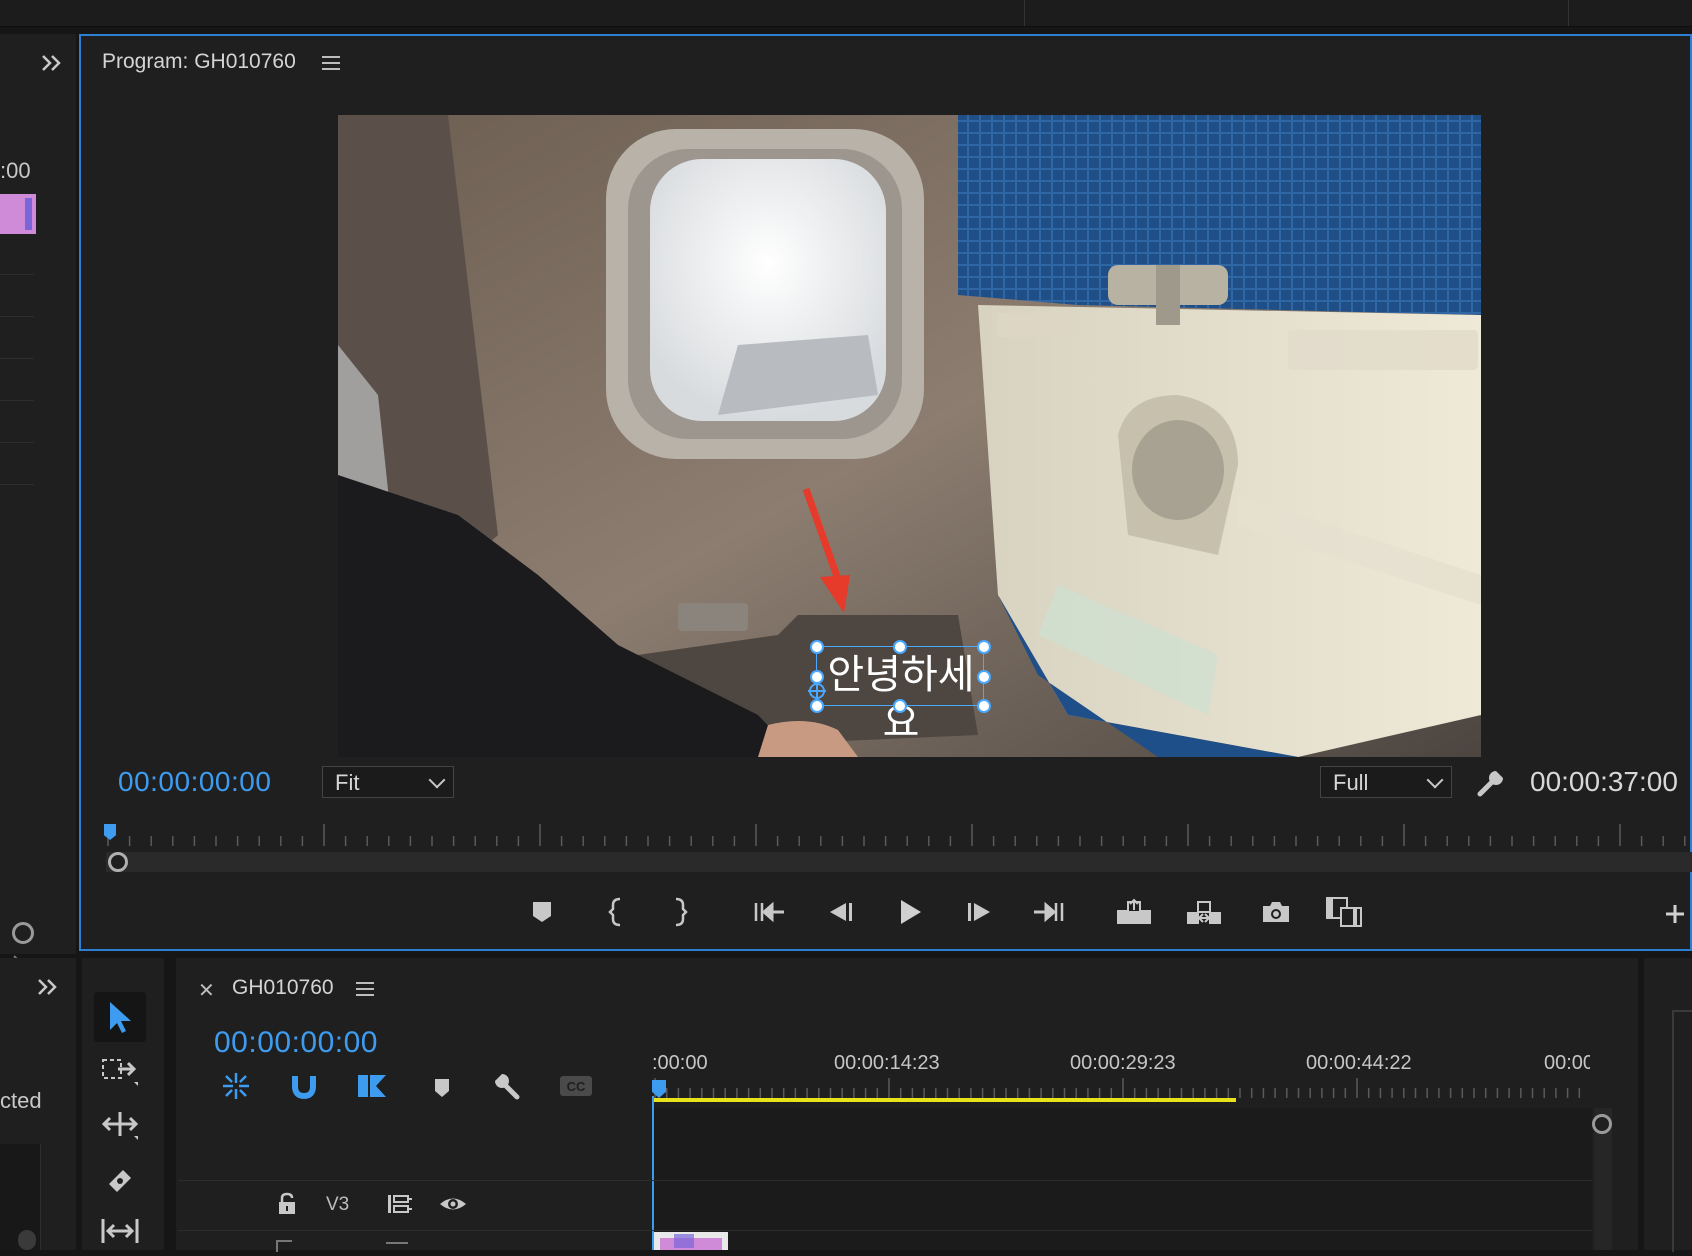  I want to click on svg-text: CC, so click(576, 1086).